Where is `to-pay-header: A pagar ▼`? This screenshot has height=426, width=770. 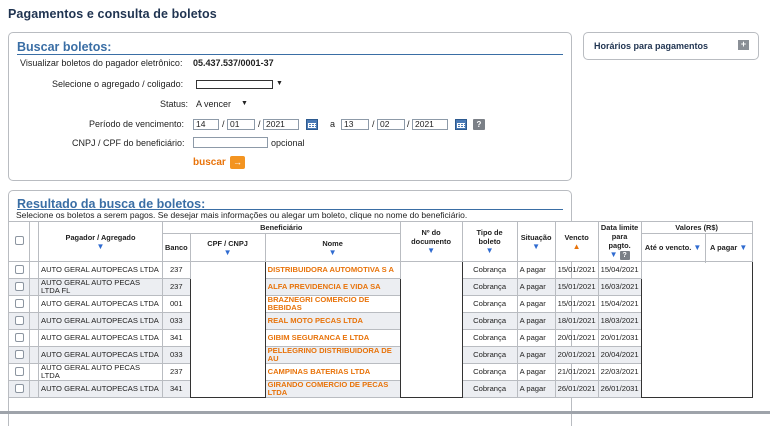 to-pay-header: A pagar ▼ is located at coordinates (728, 247).